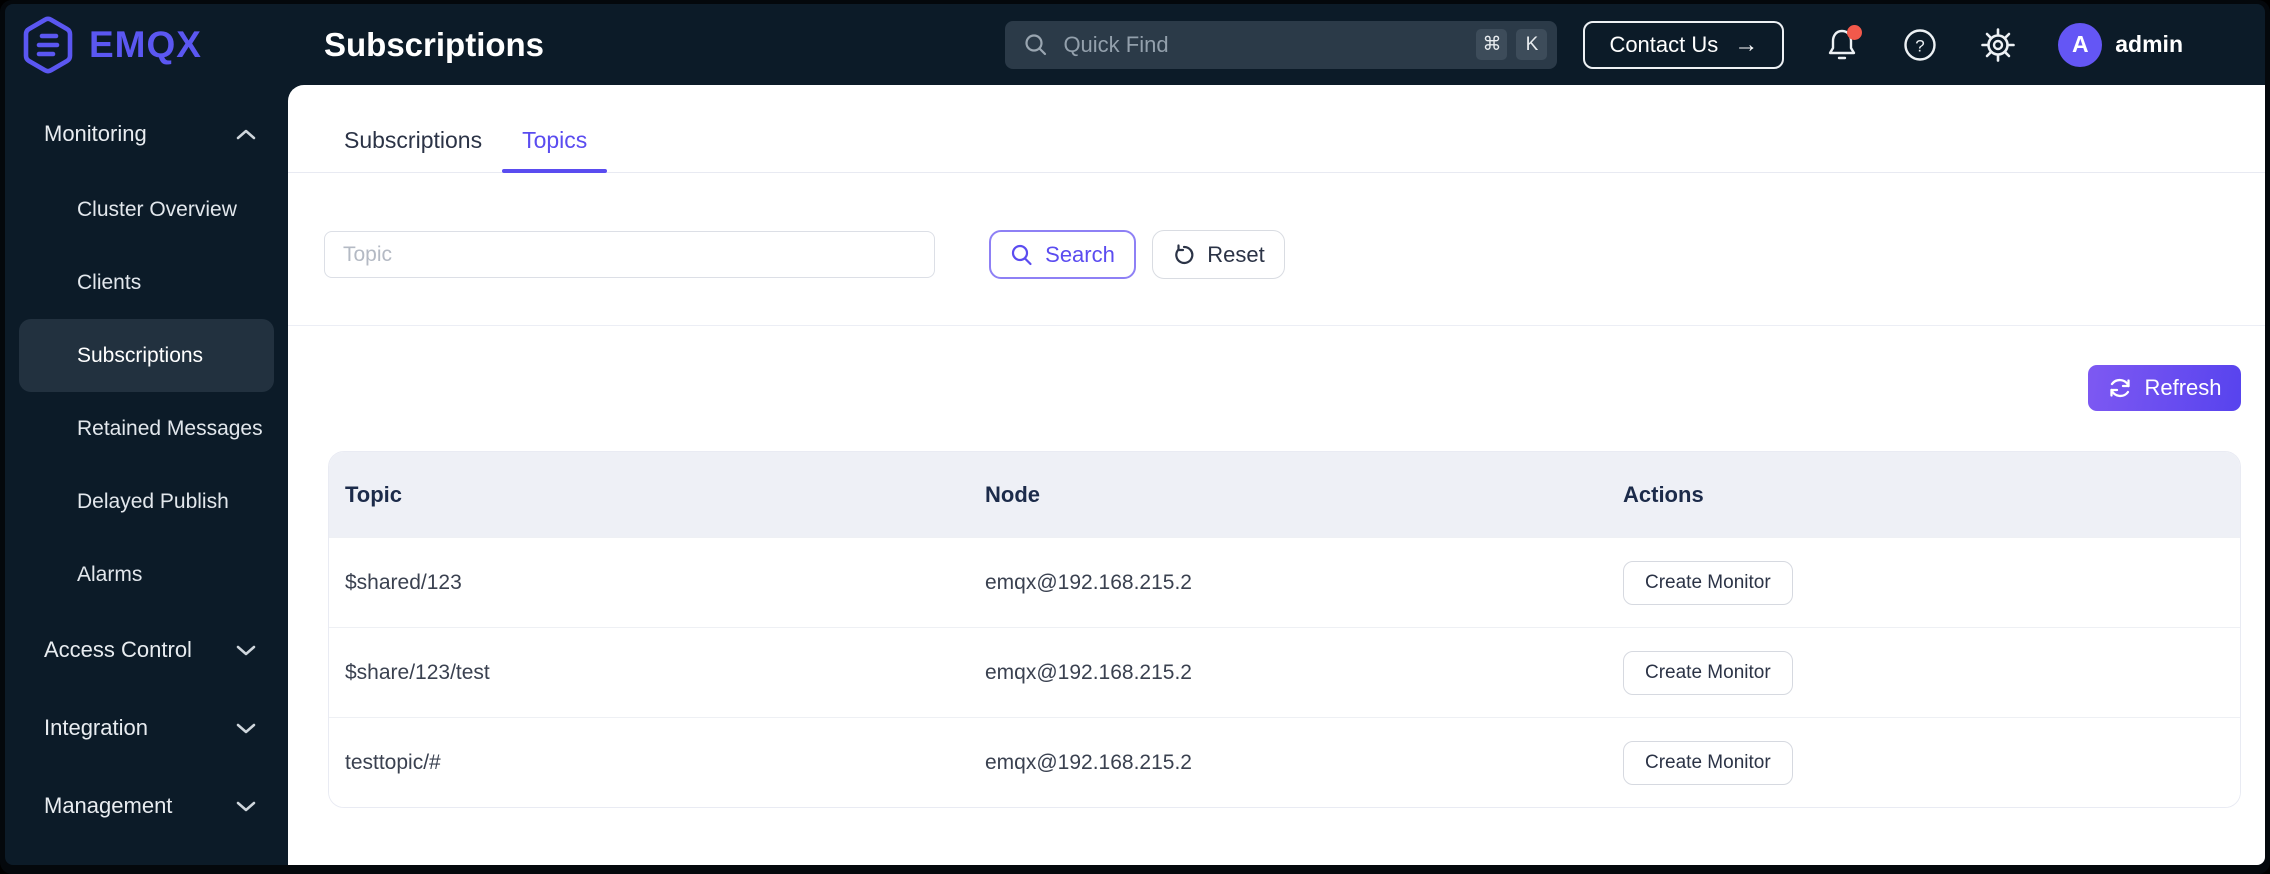 Image resolution: width=2270 pixels, height=874 pixels. Describe the element at coordinates (157, 209) in the screenshot. I see `sidebar-item-label: Cluster Overview` at that location.